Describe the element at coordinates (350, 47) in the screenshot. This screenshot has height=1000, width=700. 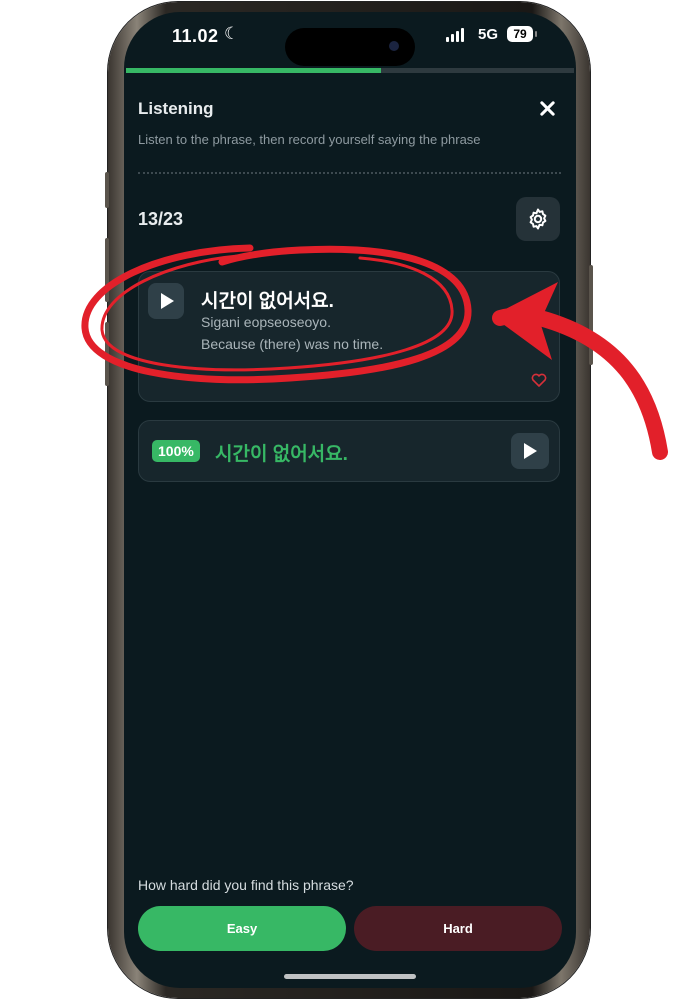
I see `dynamic-island` at that location.